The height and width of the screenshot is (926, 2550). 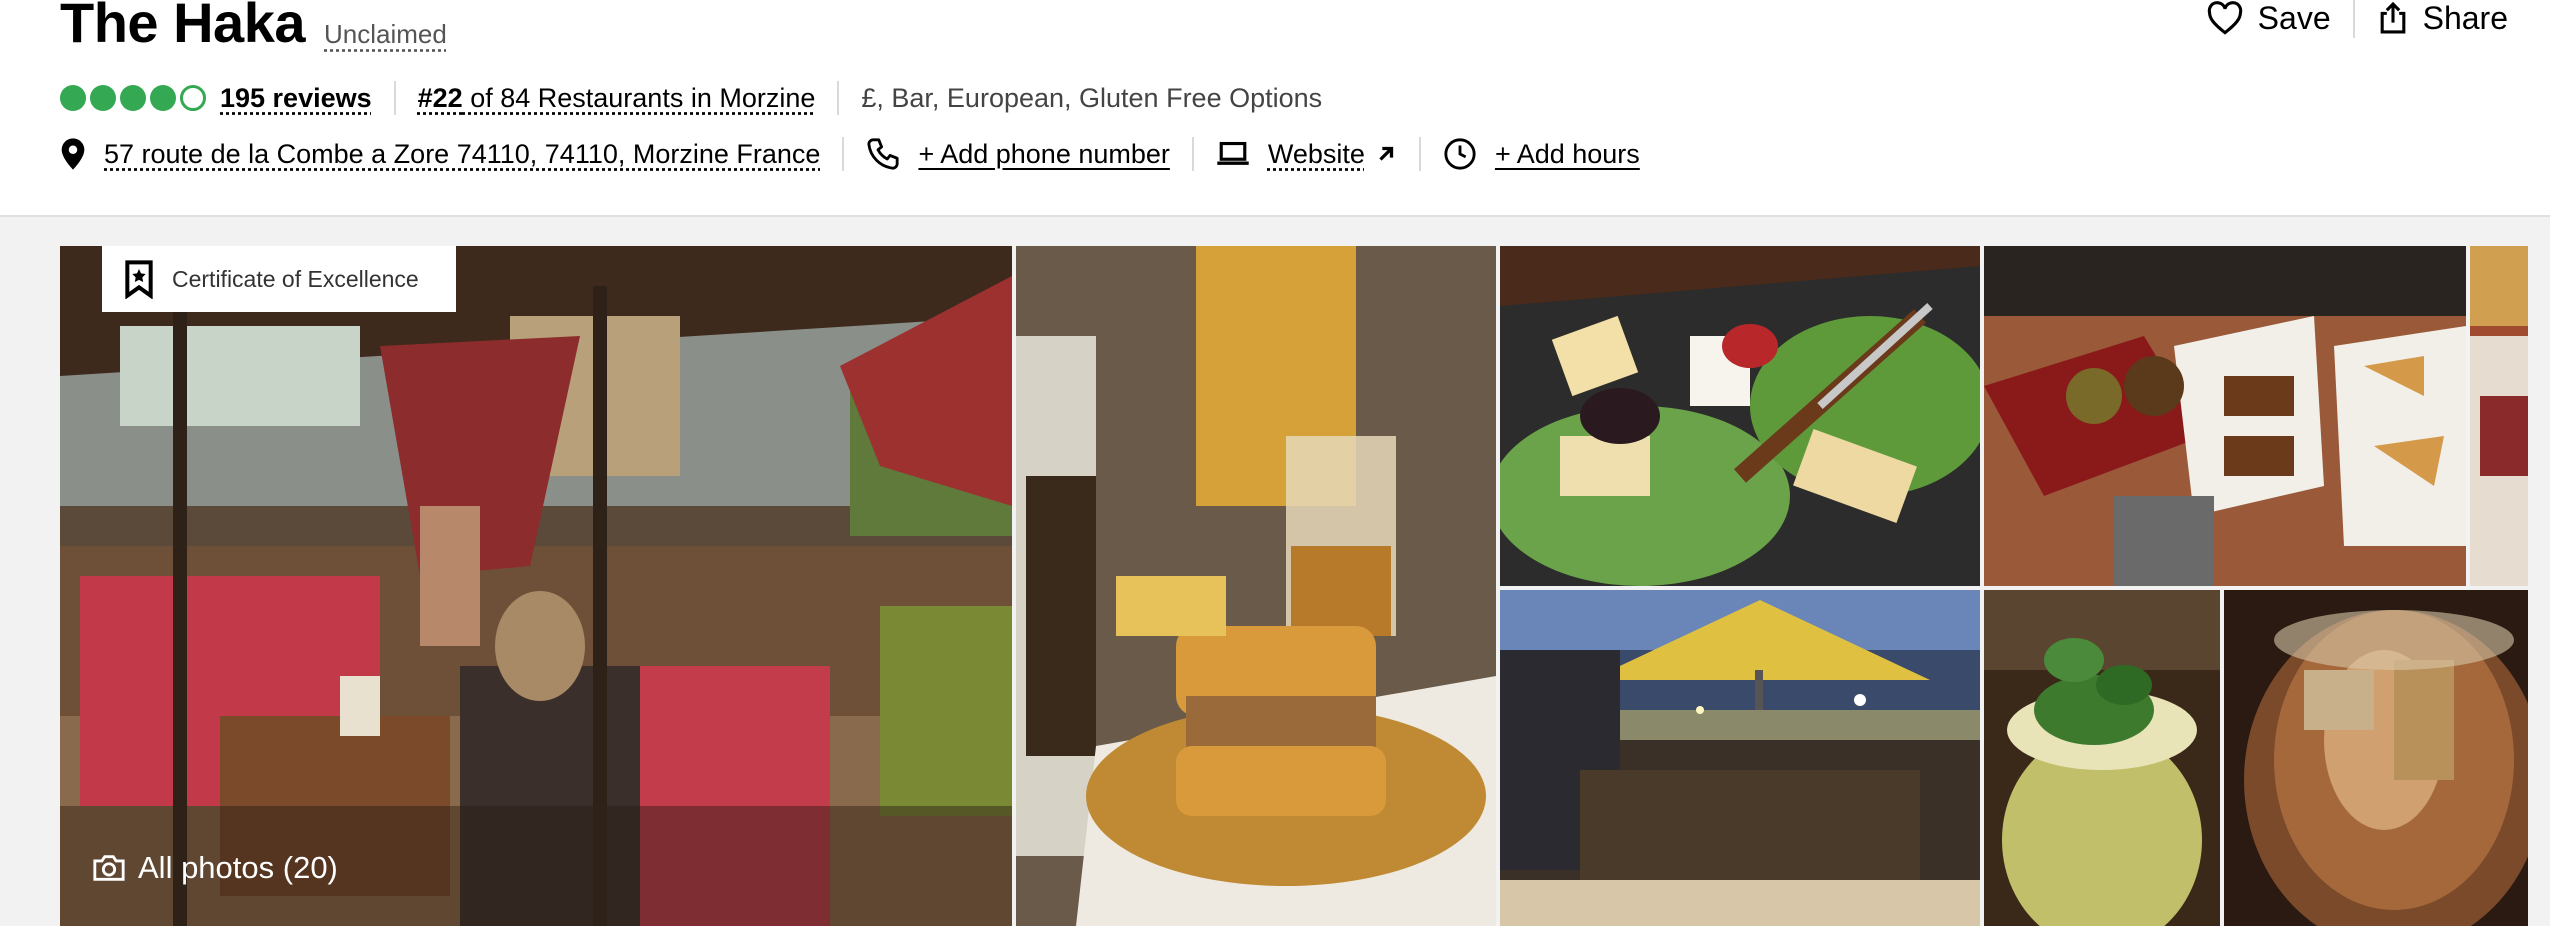 What do you see at coordinates (1386, 153) in the screenshot?
I see `external-arrow-icon` at bounding box center [1386, 153].